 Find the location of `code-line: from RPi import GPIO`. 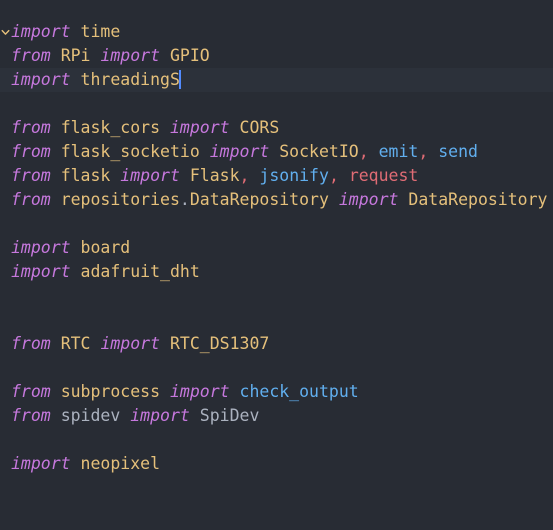

code-line: from RPi import GPIO is located at coordinates (276, 56).